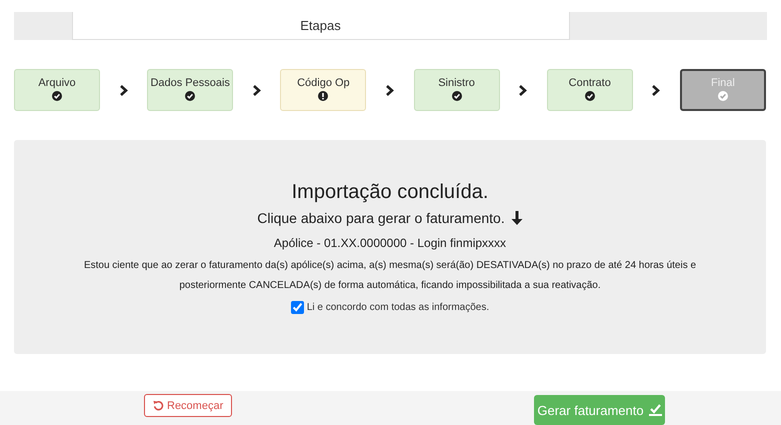  Describe the element at coordinates (57, 83) in the screenshot. I see `step-label: Arquivo` at that location.